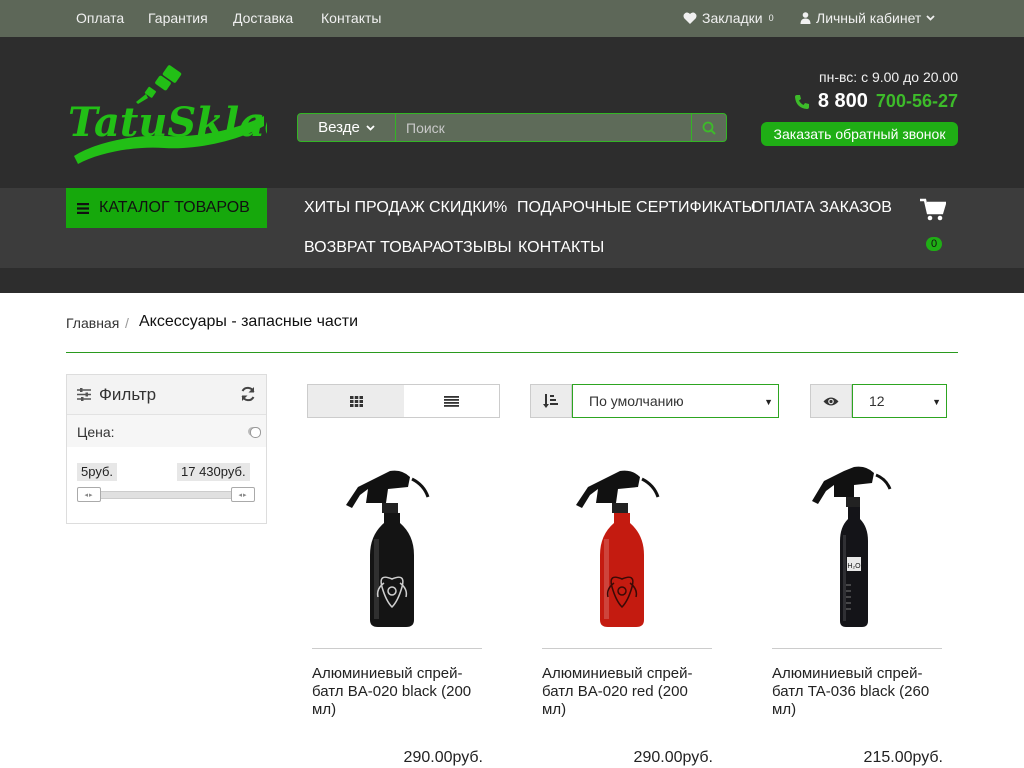  I want to click on account-link: Личный кабинет, so click(867, 18).